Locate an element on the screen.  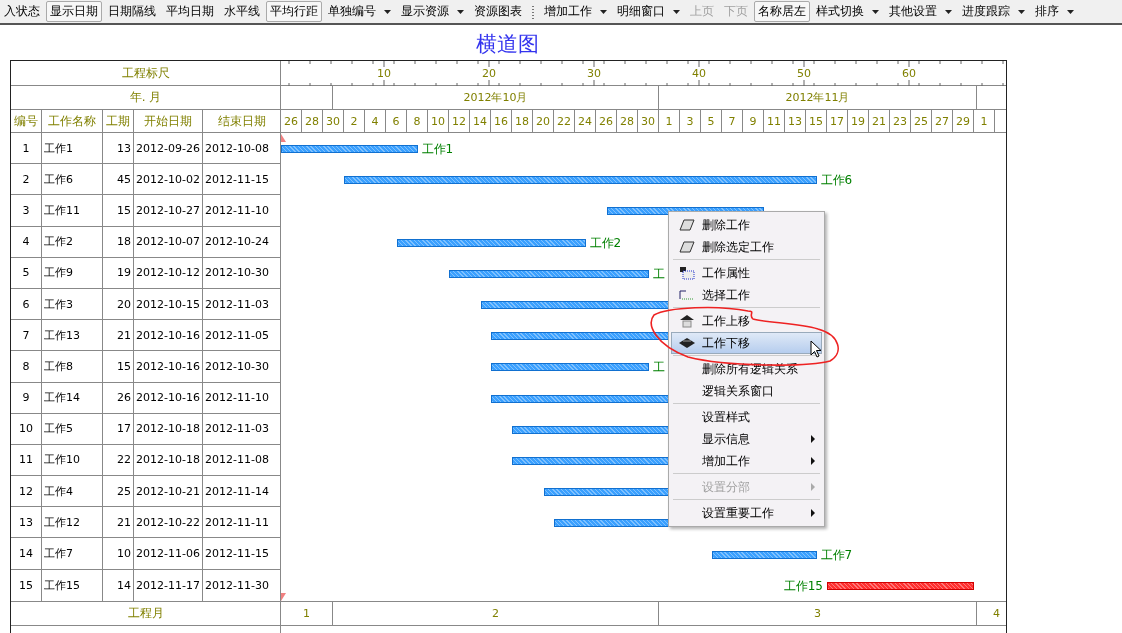
table-cell: 工作11 is located at coordinates (72, 210).